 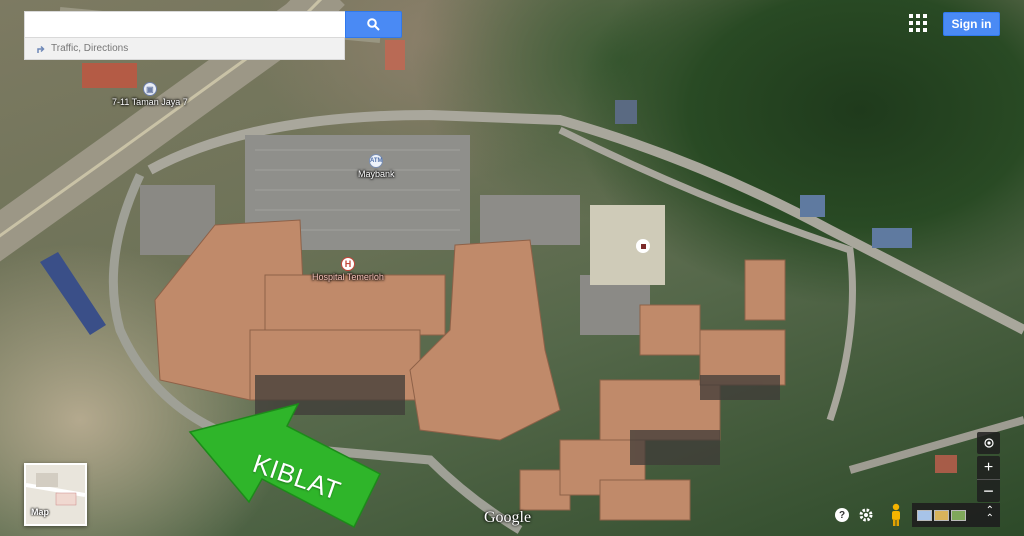 I want to click on sign-in-button: Sign in, so click(x=971, y=24).